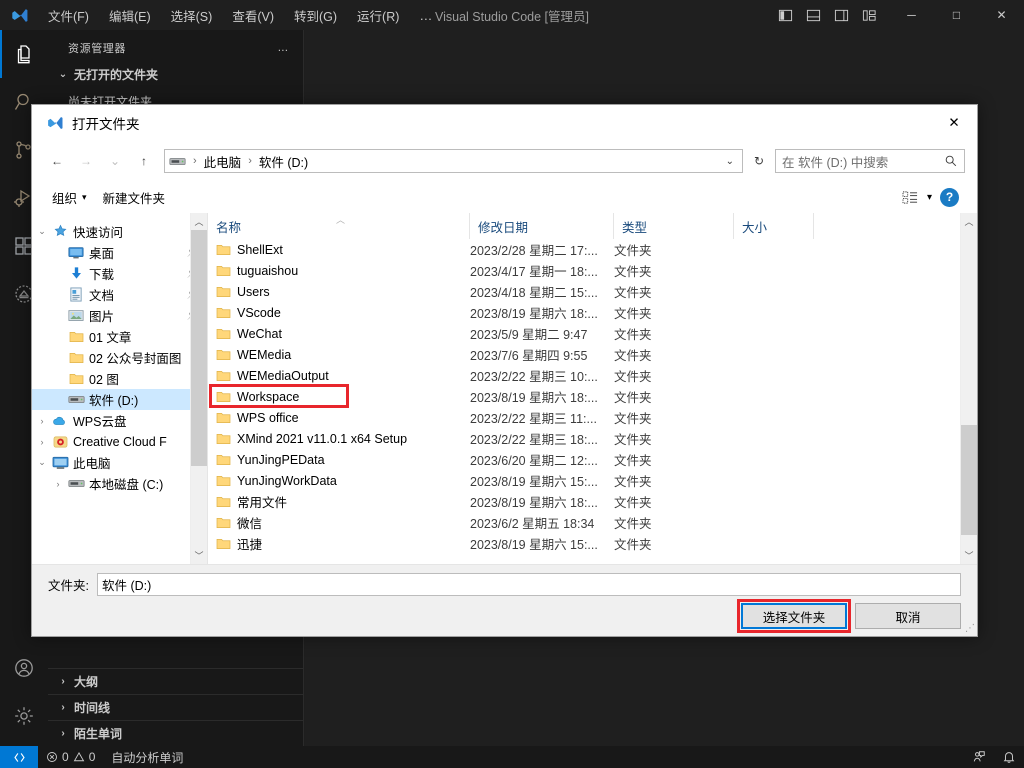  I want to click on tree-node: 02 公众号封面图, so click(119, 357).